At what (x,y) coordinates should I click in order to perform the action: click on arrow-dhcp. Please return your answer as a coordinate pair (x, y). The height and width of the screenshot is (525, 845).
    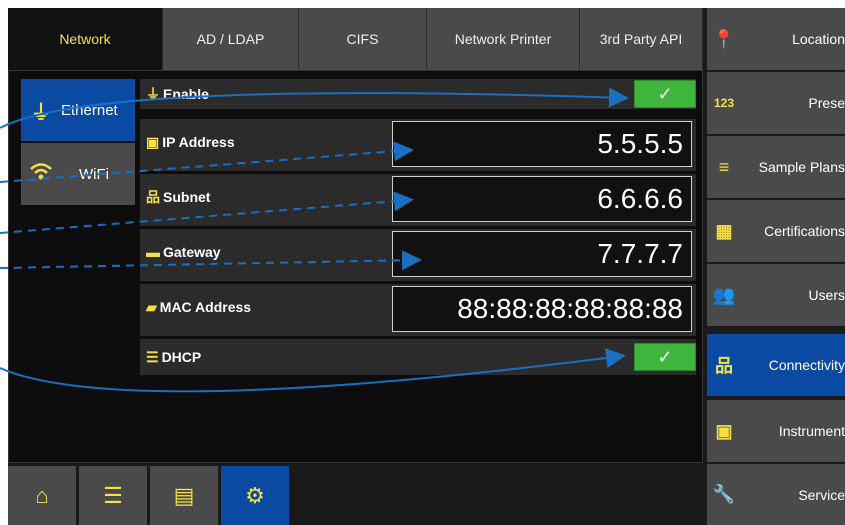
    Looking at the image, I should click on (313, 370).